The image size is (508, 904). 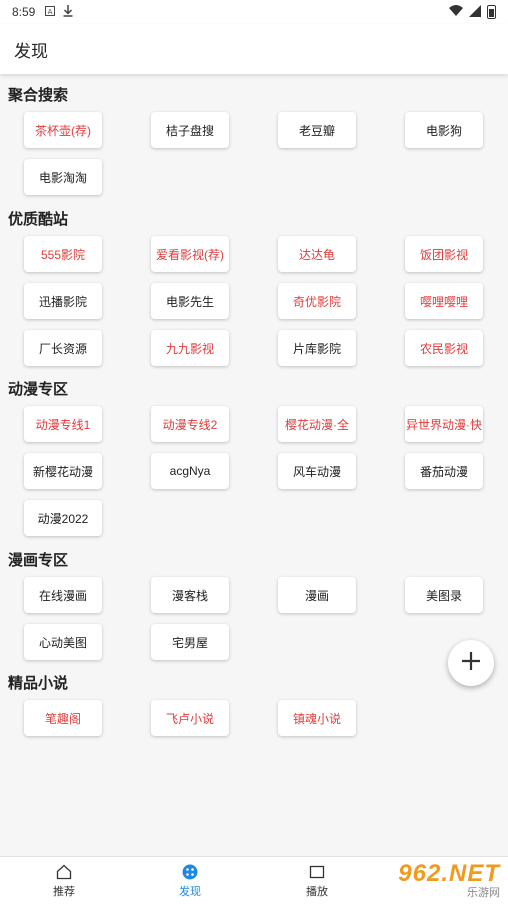 I want to click on site-chip: 笔趣阁, so click(x=63, y=718).